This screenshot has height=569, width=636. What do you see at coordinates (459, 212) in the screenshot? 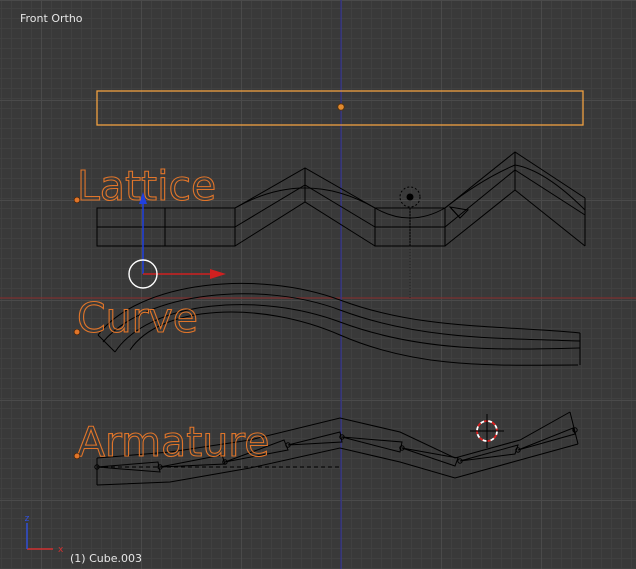
I see `camera-icon` at bounding box center [459, 212].